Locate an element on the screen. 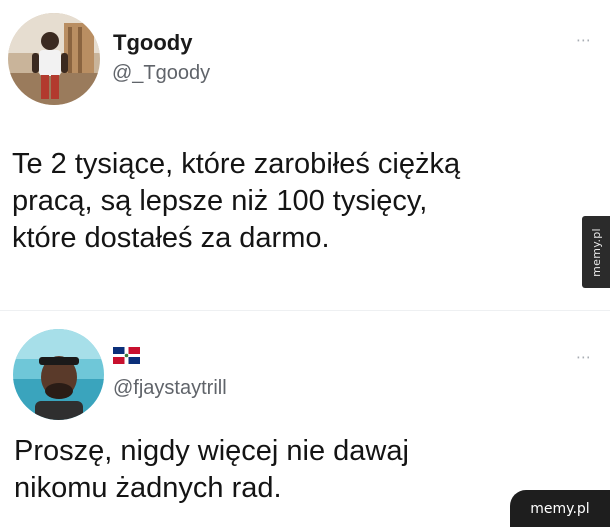  tweet1-display-name: Tgoody is located at coordinates (152, 43).